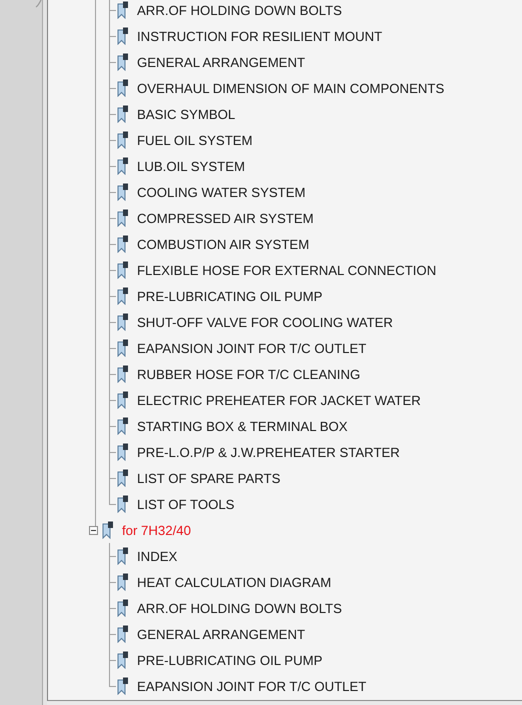 The width and height of the screenshot is (522, 705). I want to click on bookmark-item: RUBBER HOSE FOR T/C CLEANING, so click(248, 374).